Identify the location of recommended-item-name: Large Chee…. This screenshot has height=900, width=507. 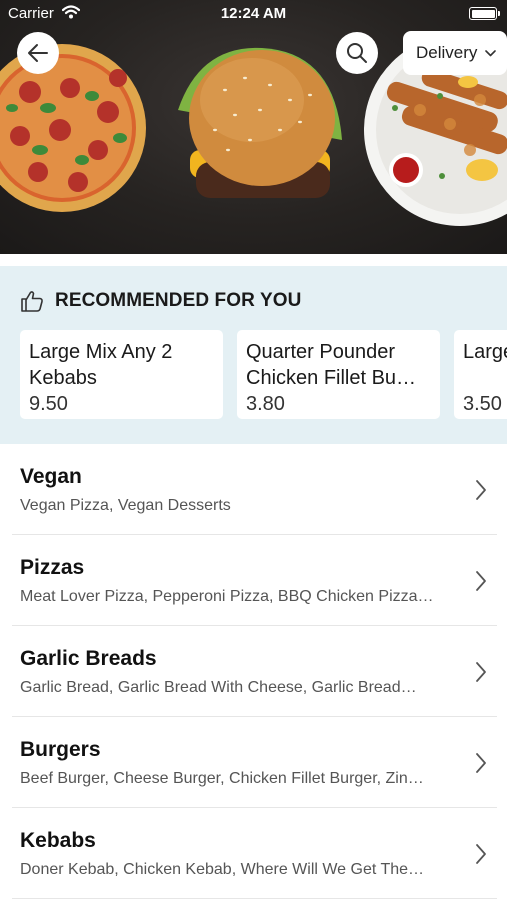
(485, 352).